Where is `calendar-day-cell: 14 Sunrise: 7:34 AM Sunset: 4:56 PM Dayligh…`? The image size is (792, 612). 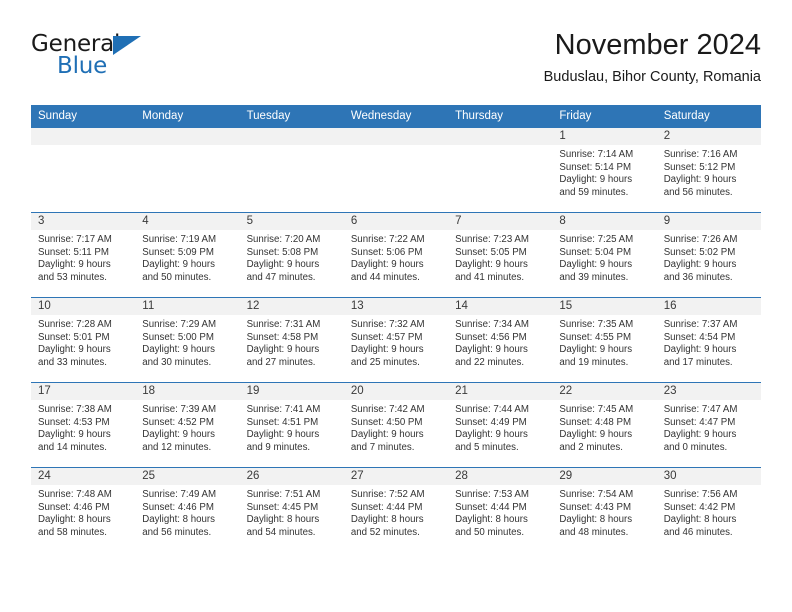 calendar-day-cell: 14 Sunrise: 7:34 AM Sunset: 4:56 PM Dayligh… is located at coordinates (500, 340).